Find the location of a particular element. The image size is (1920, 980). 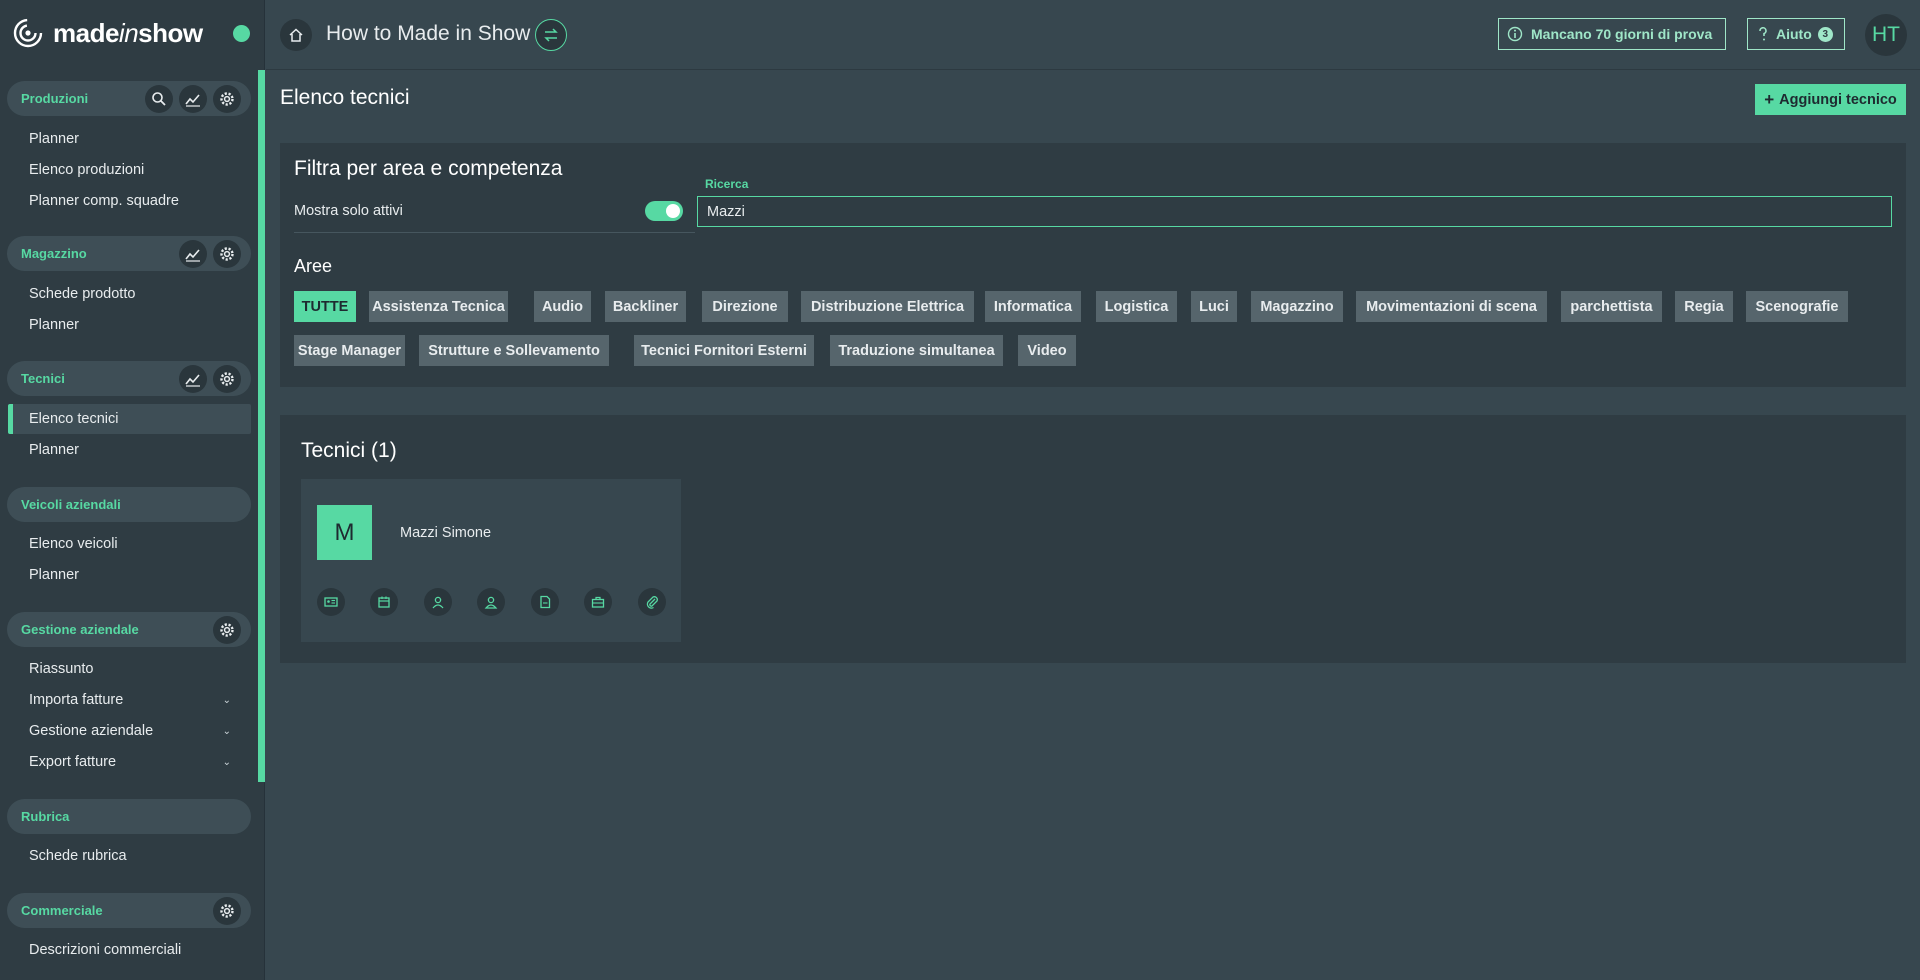

sidebar-section-magazzino: Magazzino is located at coordinates (129, 253).